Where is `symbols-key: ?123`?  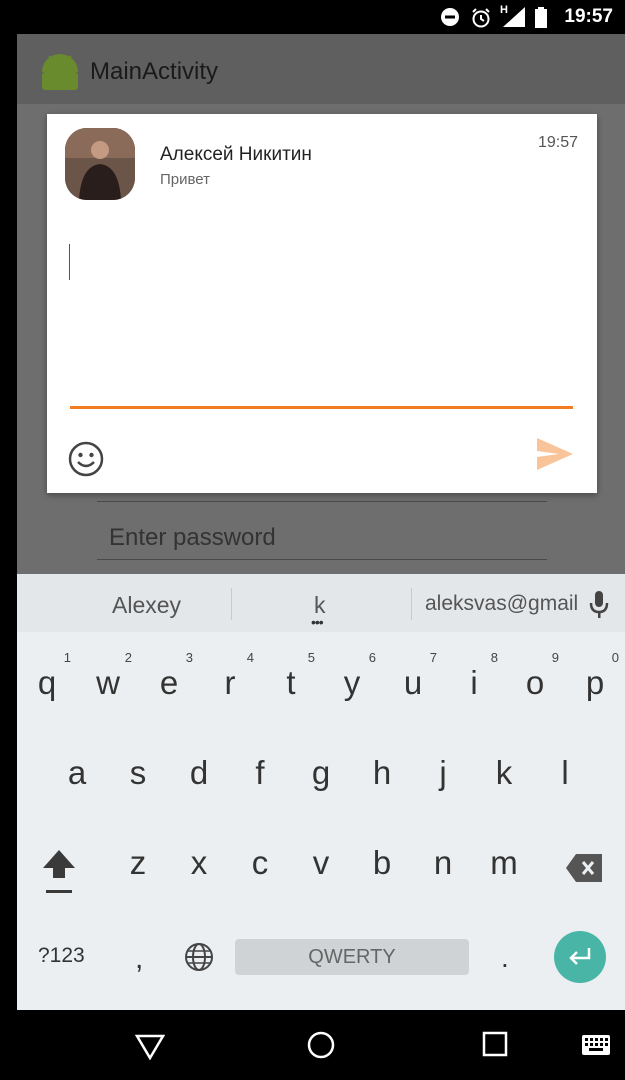
symbols-key: ?123 is located at coordinates (61, 956).